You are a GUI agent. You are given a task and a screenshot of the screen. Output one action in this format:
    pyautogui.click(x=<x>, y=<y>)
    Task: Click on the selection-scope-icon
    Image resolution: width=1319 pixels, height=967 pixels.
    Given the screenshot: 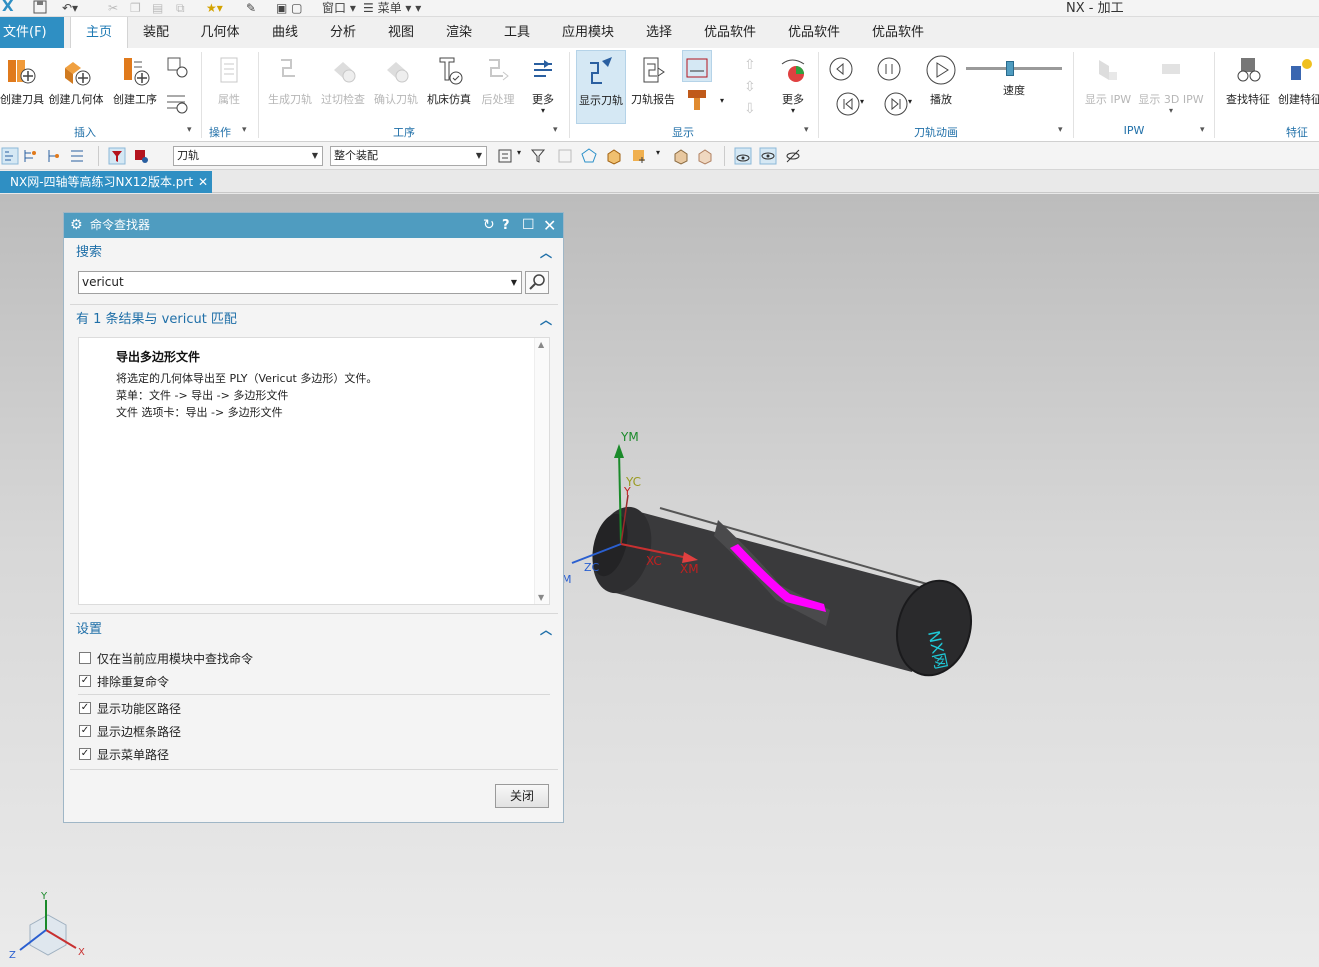 What is the action you would take?
    pyautogui.click(x=141, y=156)
    